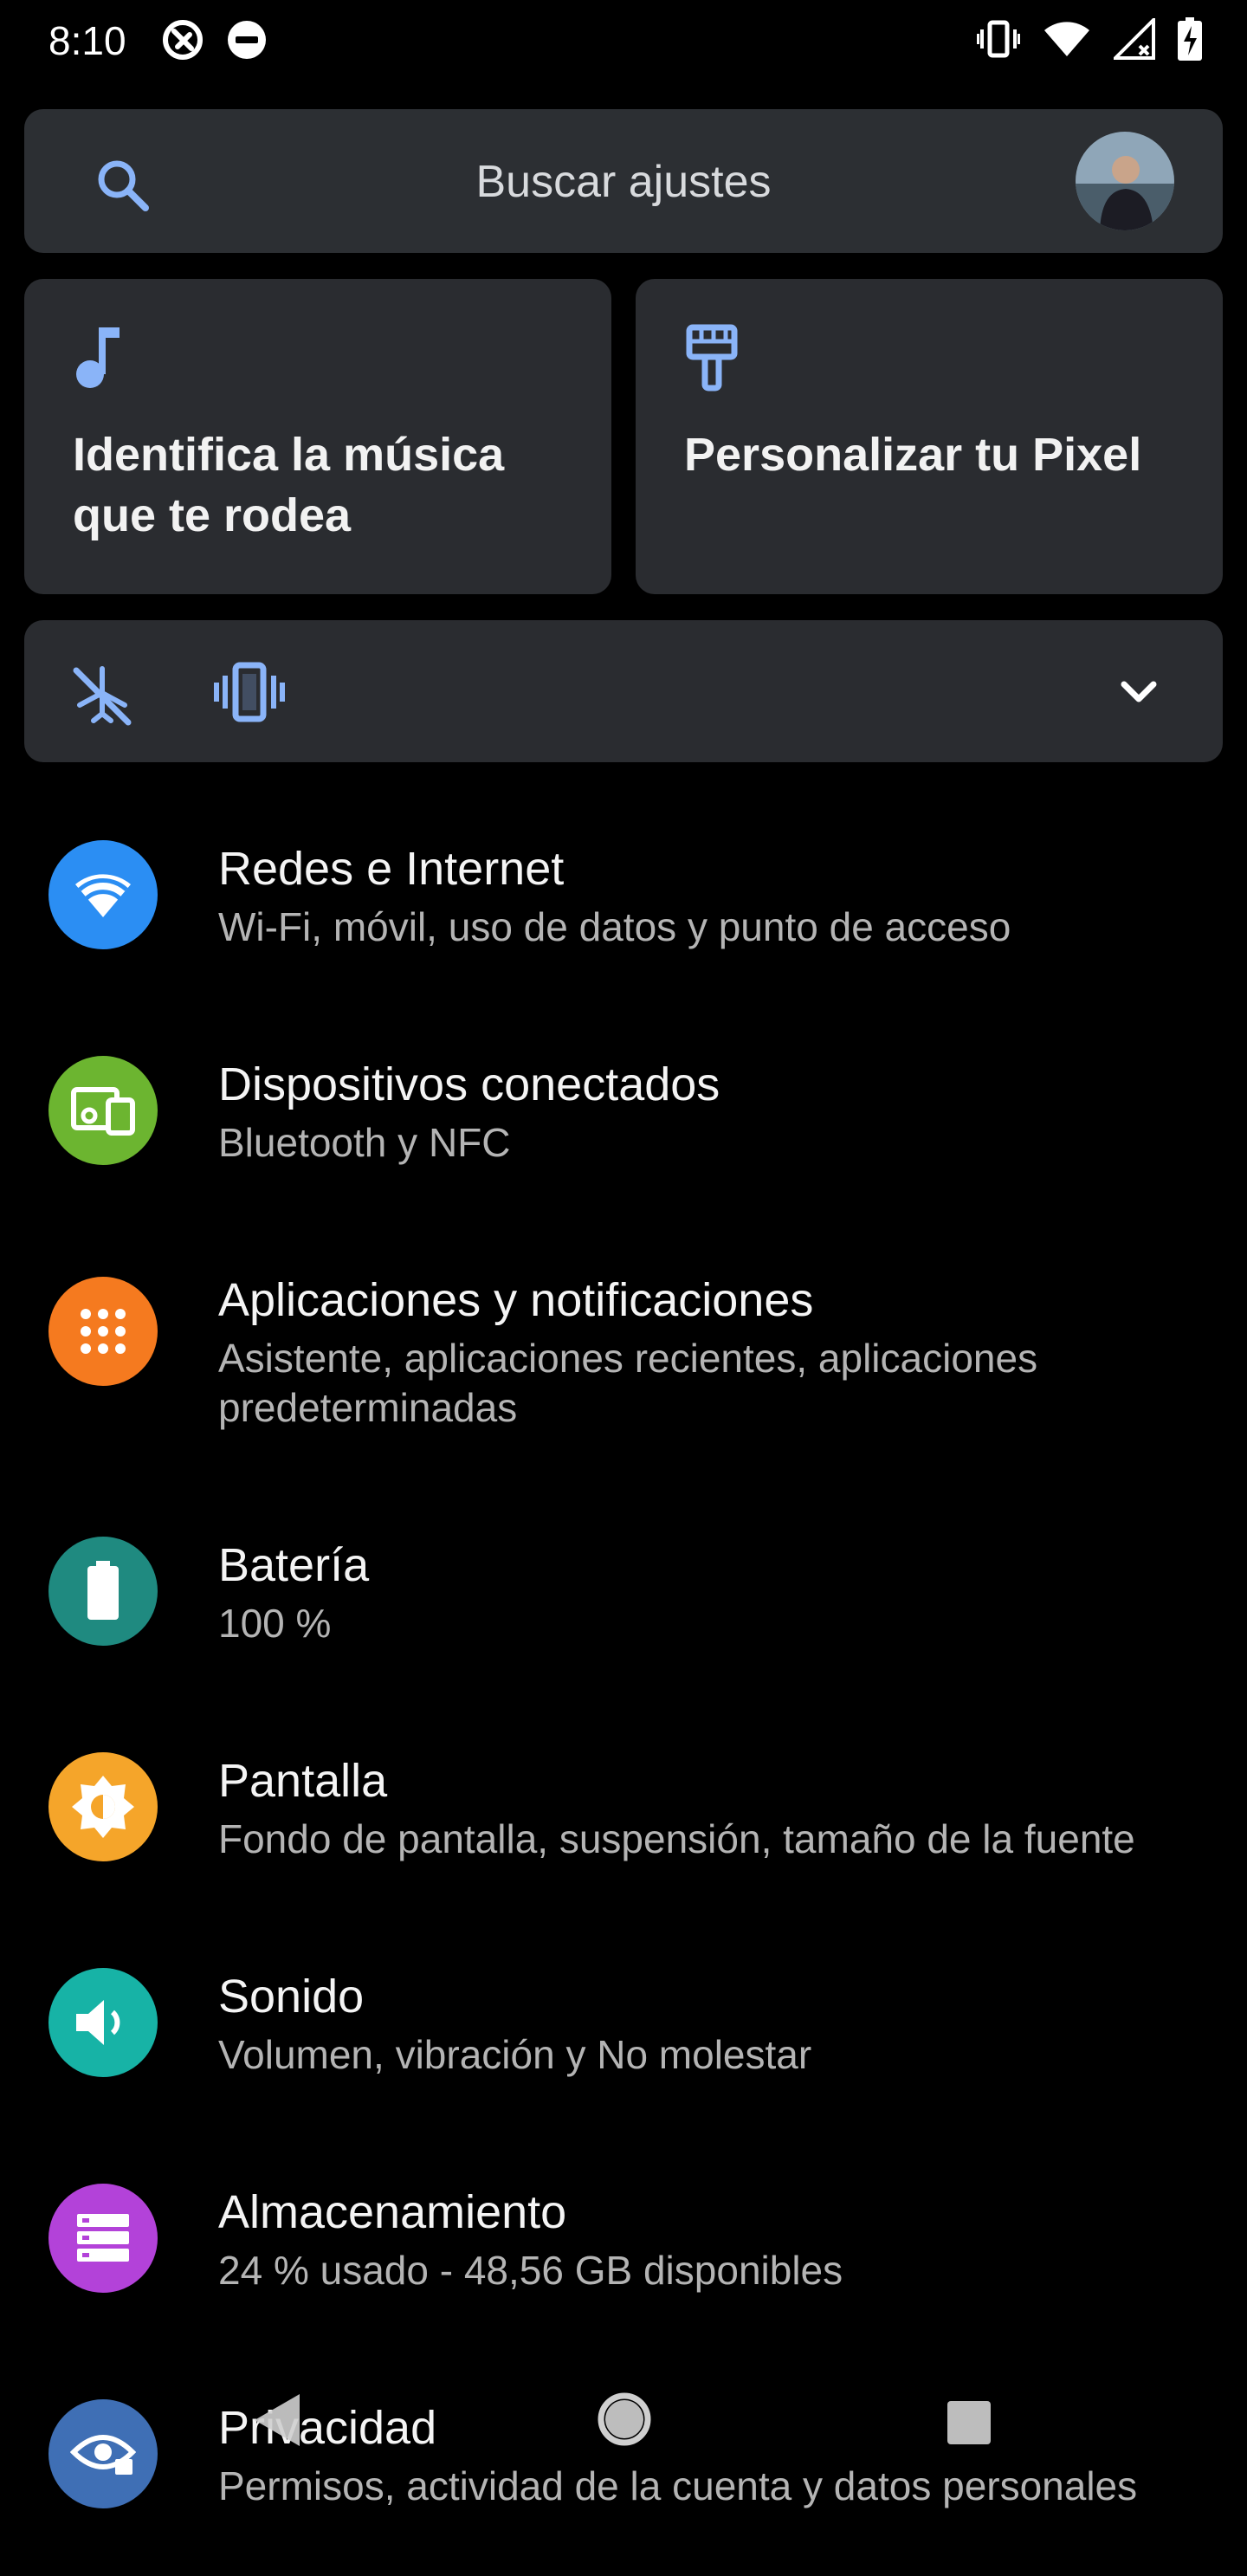  Describe the element at coordinates (103, 1331) in the screenshot. I see `apps-icon` at that location.